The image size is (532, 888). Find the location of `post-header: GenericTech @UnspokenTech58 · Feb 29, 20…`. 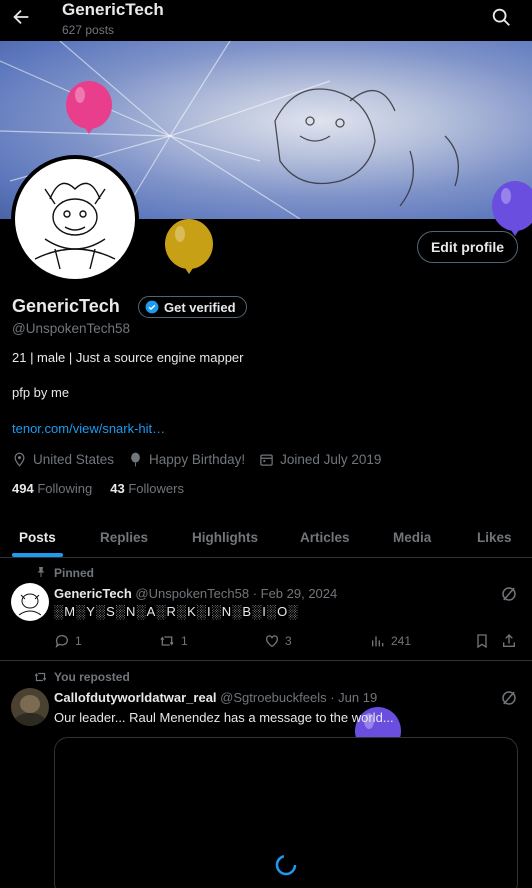

post-header: GenericTech @UnspokenTech58 · Feb 29, 20… is located at coordinates (195, 593).